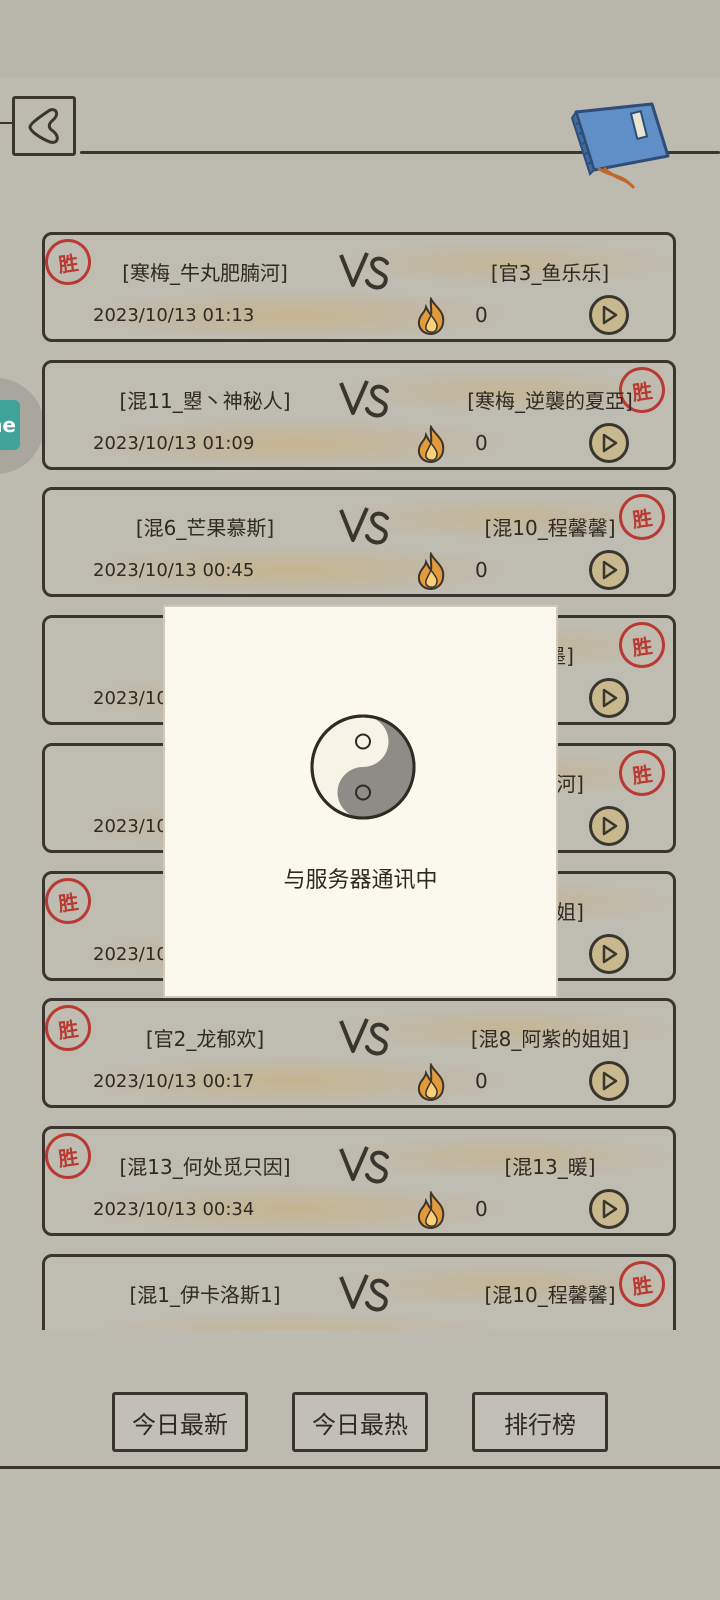 The width and height of the screenshot is (720, 1600). I want to click on footer-divider, so click(360, 1467).